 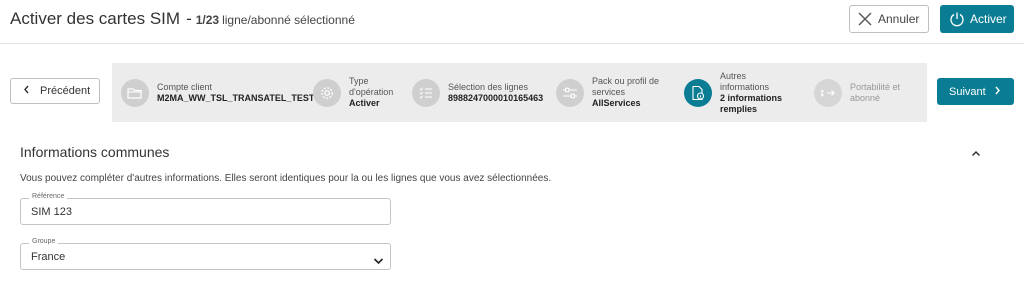 What do you see at coordinates (236, 97) in the screenshot?
I see `step-value: M2MA_WW_TSL_TRANSATEL_TEST` at bounding box center [236, 97].